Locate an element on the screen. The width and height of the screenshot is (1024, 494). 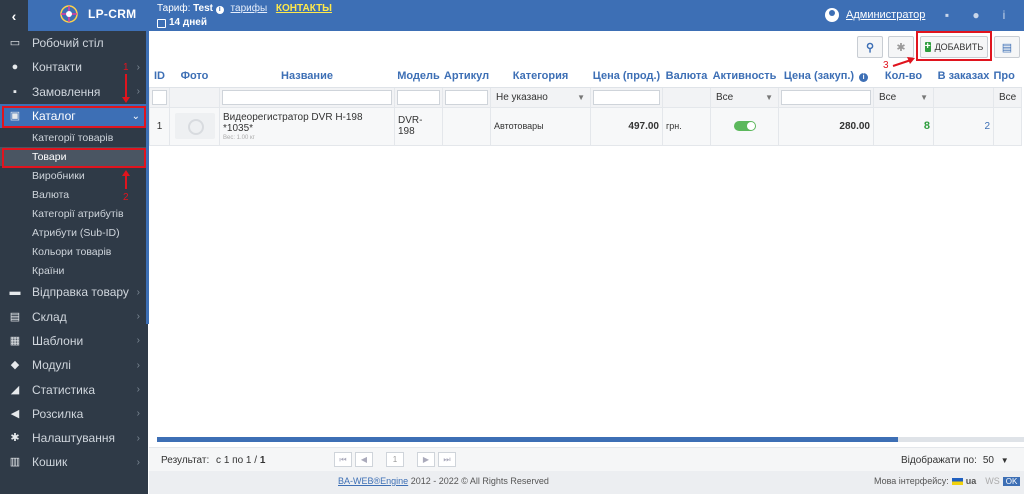
chevron-left-icon: ‹ is located at coordinates (14, 15).